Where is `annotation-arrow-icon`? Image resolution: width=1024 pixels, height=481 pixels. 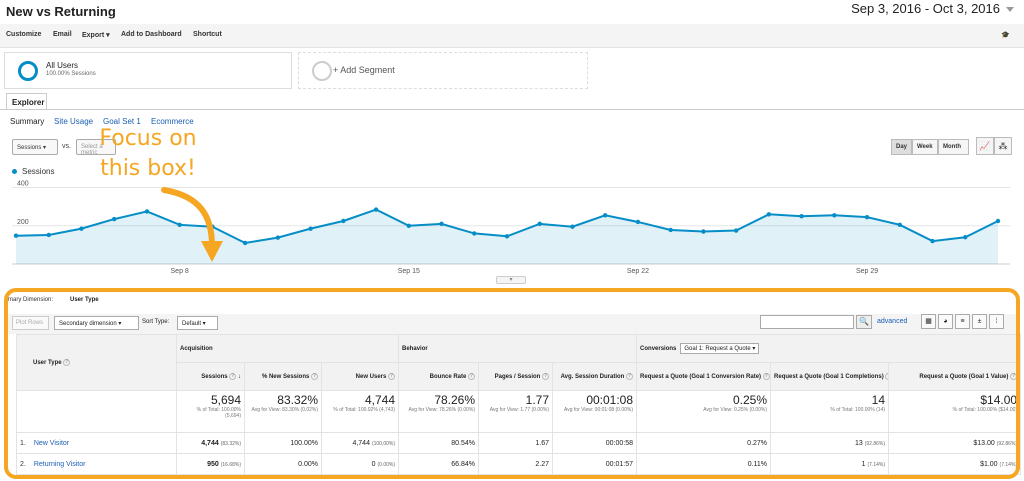
annotation-arrow-icon is located at coordinates (192, 224).